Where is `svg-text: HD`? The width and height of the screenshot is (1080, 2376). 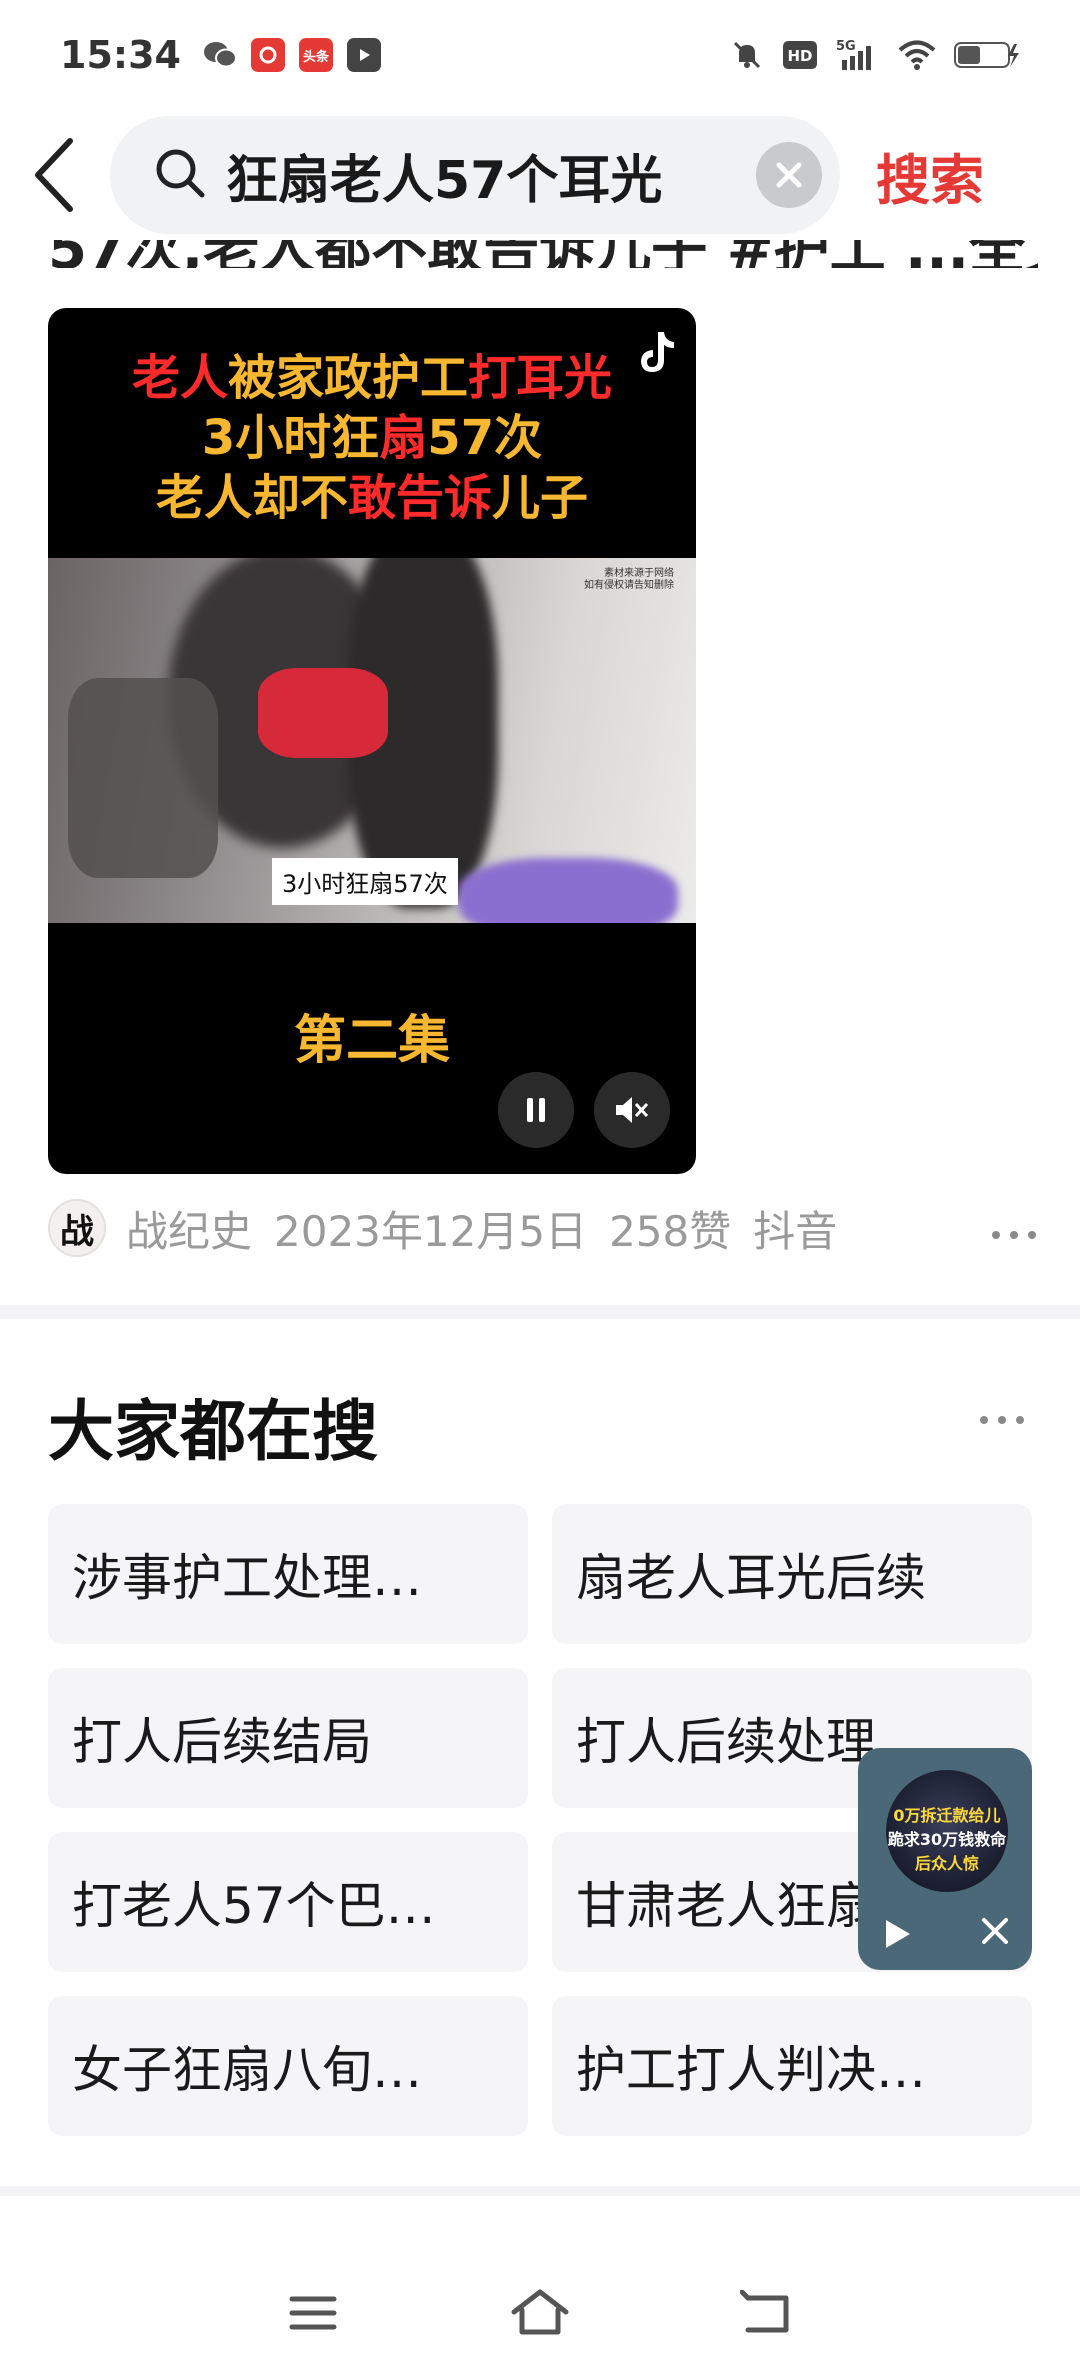
svg-text: HD is located at coordinates (799, 56).